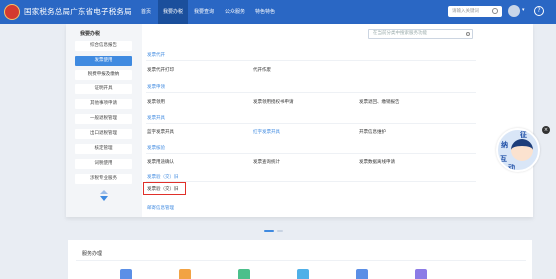 This screenshot has width=556, height=279. I want to click on site-brand: 国家税务总局广东省电子税务局, so click(78, 11).